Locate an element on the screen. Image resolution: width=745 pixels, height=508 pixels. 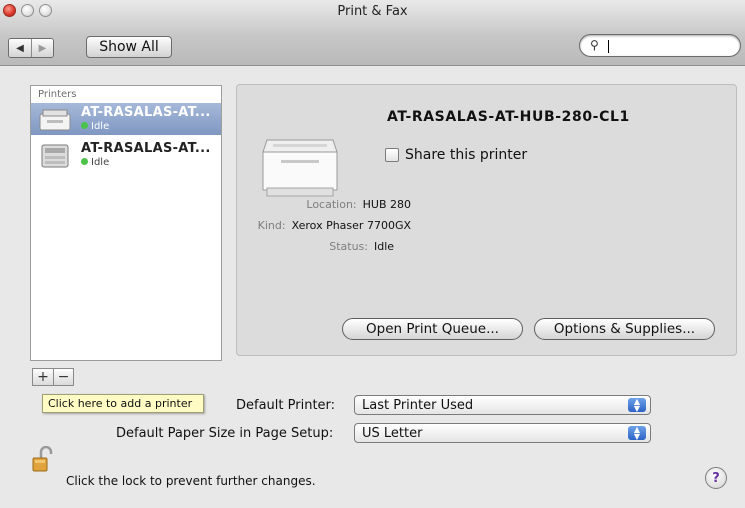
add-printer-button: + is located at coordinates (43, 377).